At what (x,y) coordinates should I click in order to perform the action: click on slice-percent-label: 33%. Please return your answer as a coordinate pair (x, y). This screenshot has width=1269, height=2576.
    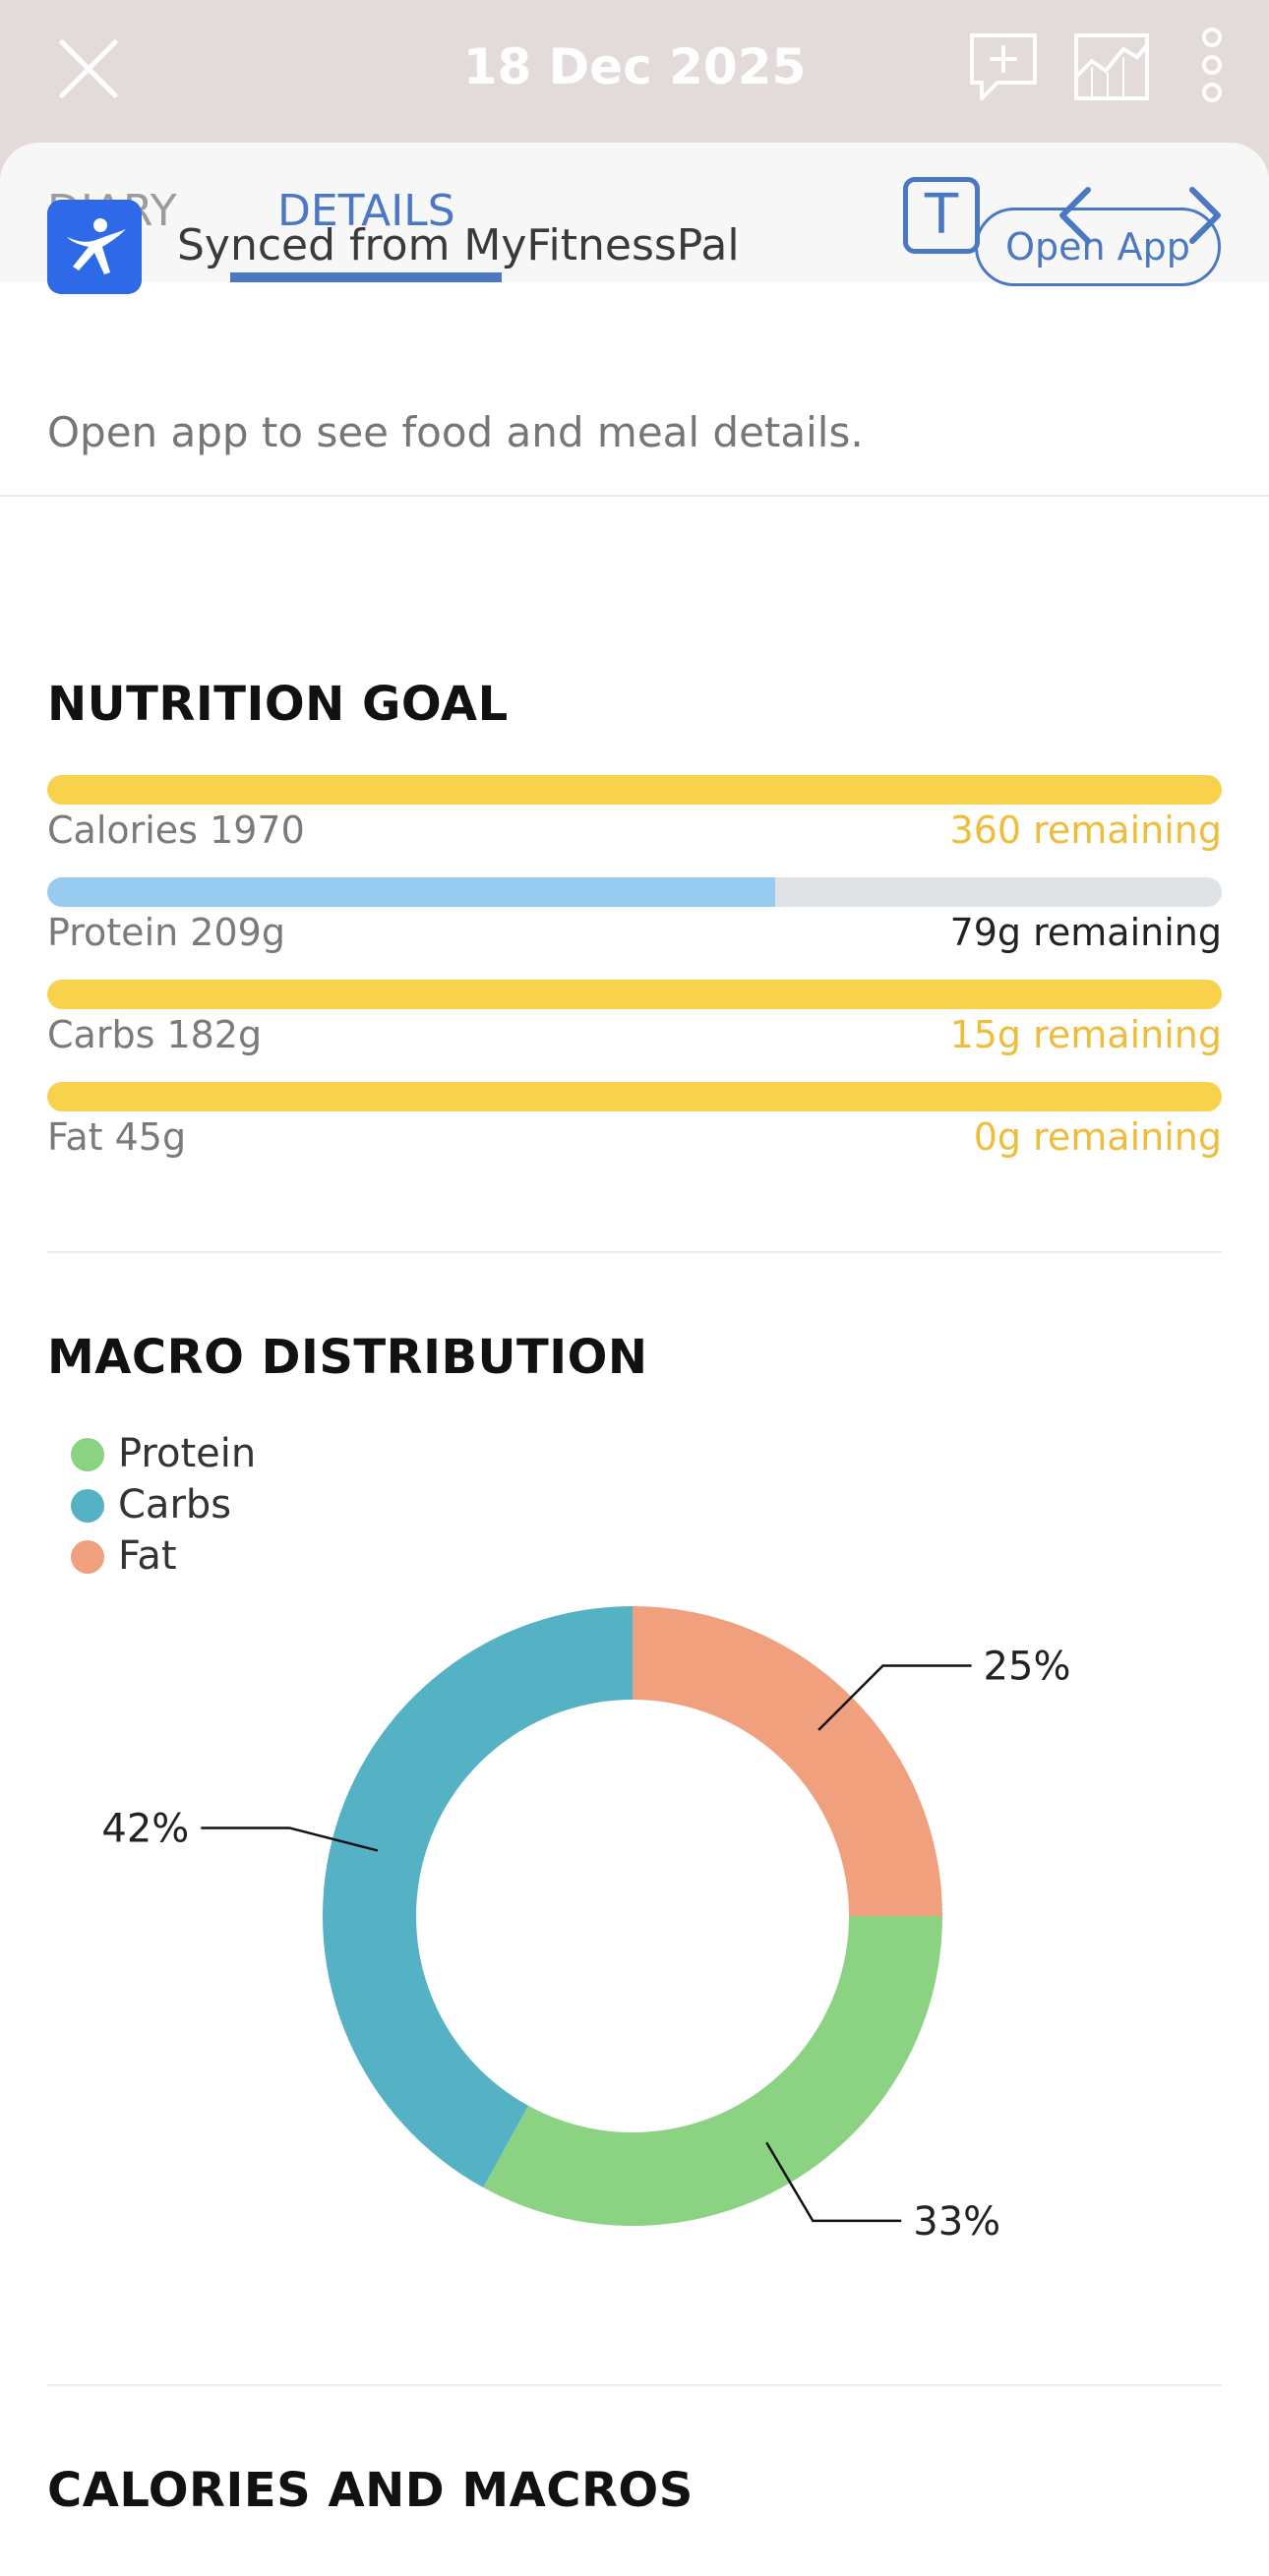
    Looking at the image, I should click on (956, 2222).